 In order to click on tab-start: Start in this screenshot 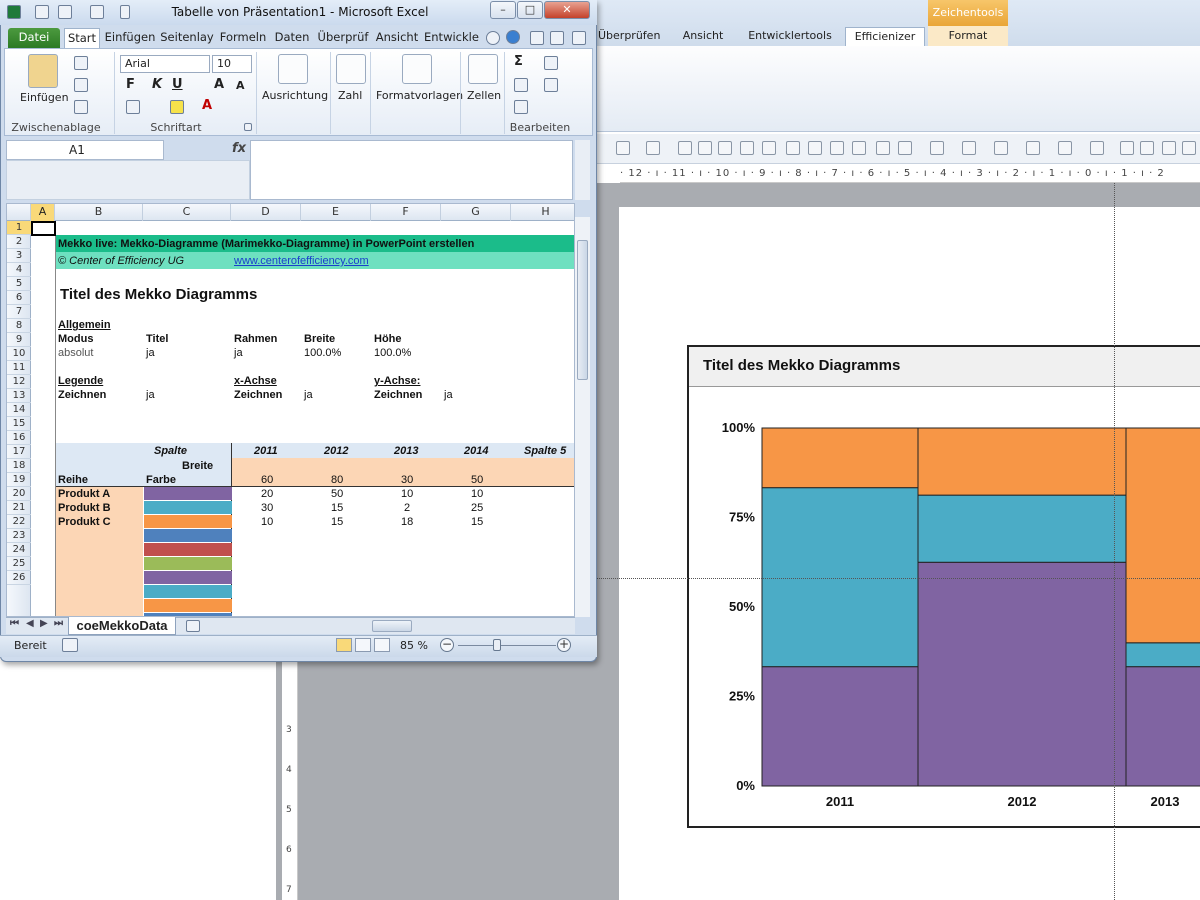, I will do `click(82, 38)`.